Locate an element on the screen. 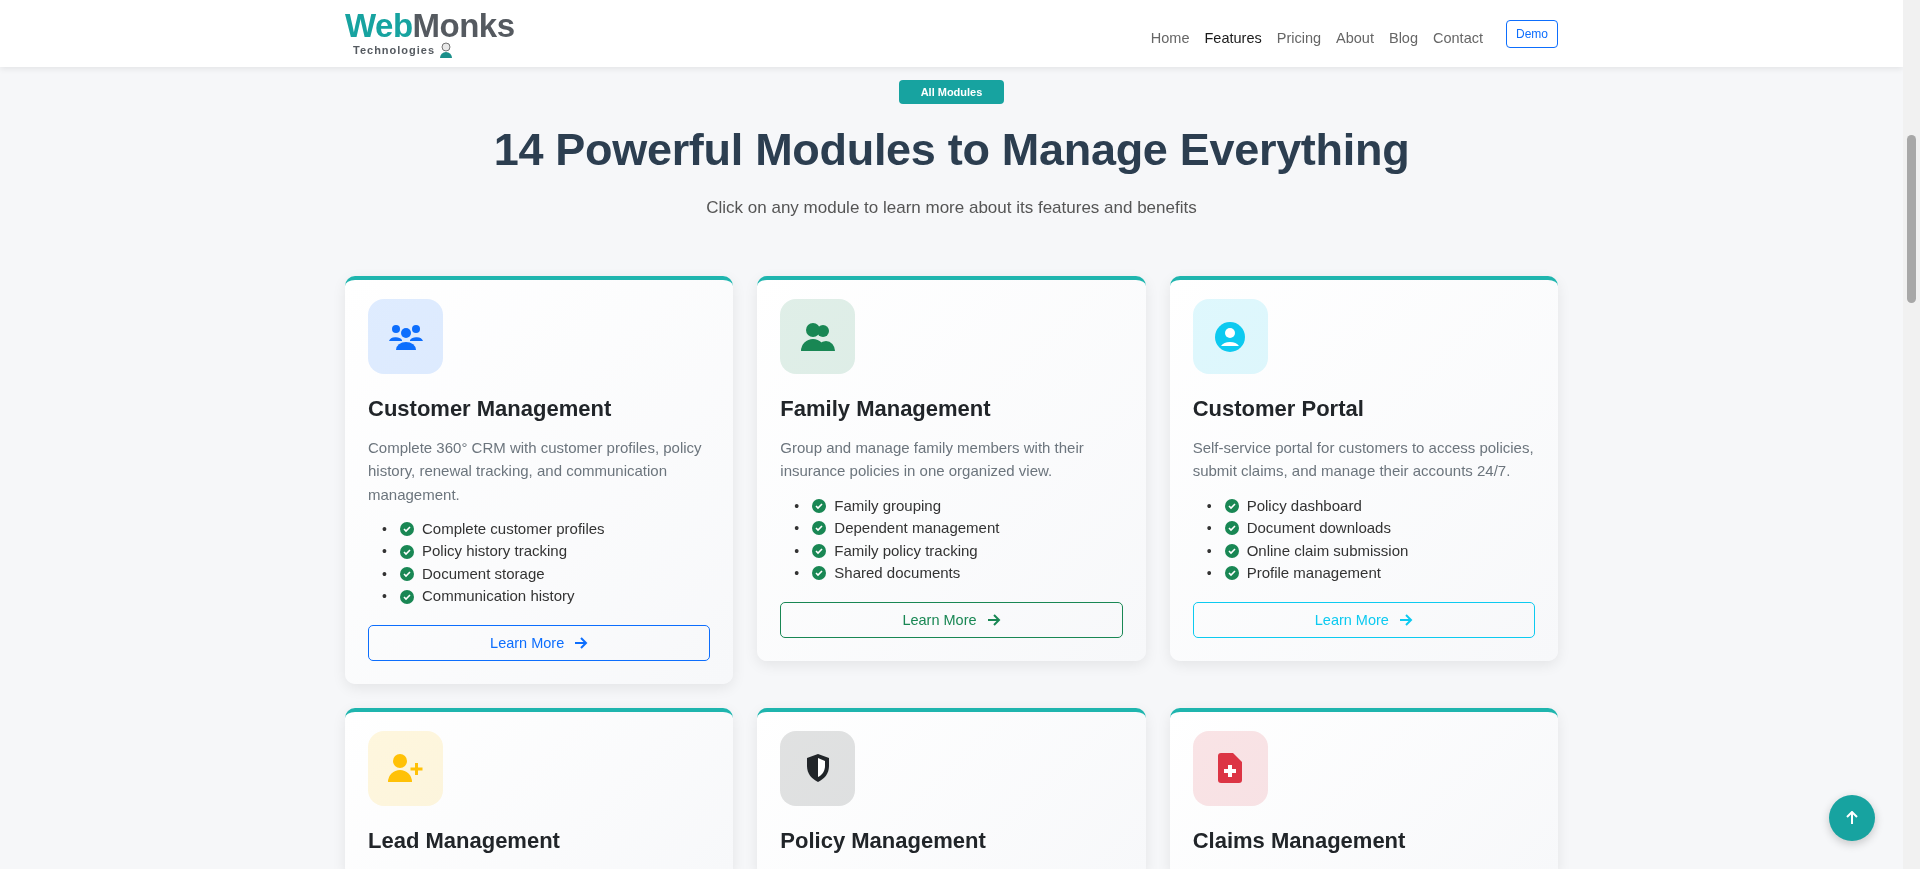 The width and height of the screenshot is (1920, 869). module-card: Lead Management is located at coordinates (539, 788).